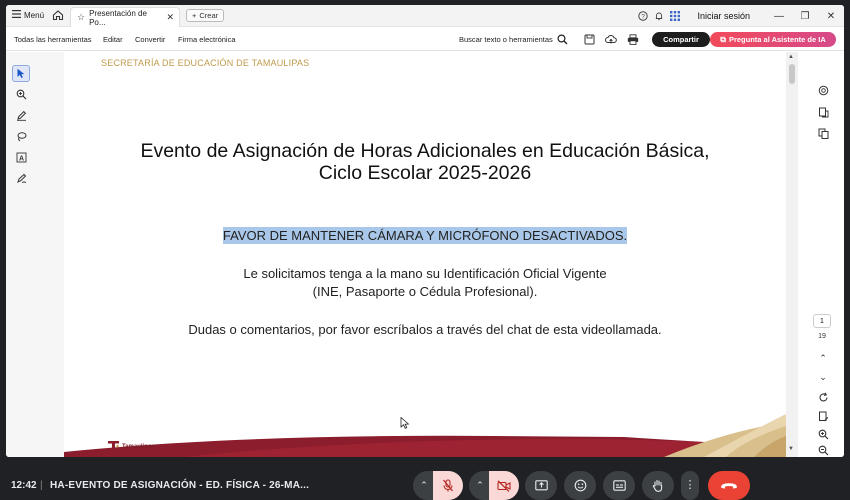 This screenshot has height=500, width=850. I want to click on chevron-up-icon: ⌃, so click(823, 358).